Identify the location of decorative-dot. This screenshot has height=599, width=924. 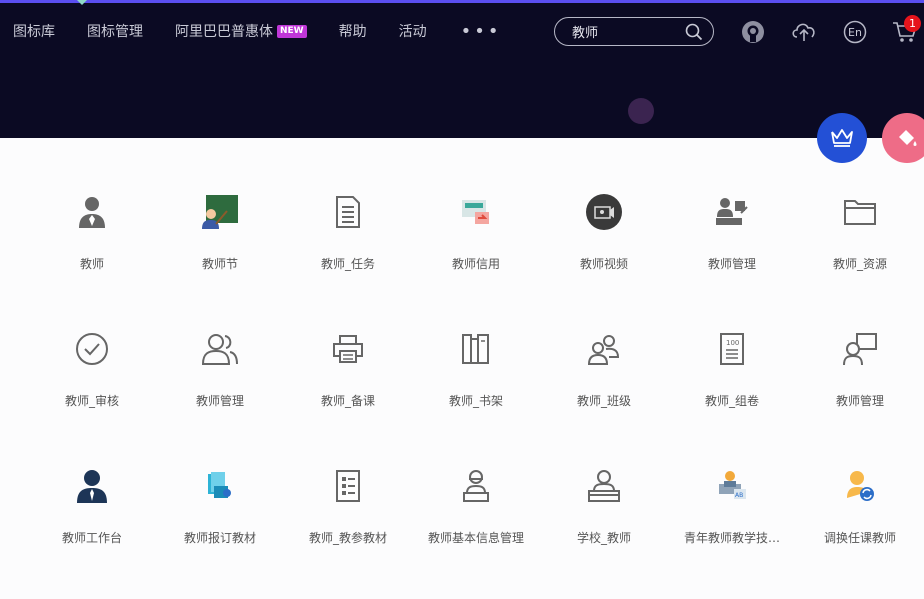
(641, 111).